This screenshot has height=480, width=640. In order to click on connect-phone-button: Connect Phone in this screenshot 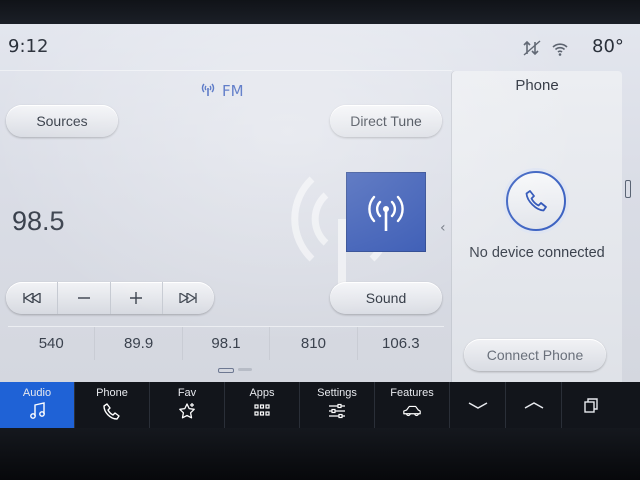, I will do `click(535, 355)`.